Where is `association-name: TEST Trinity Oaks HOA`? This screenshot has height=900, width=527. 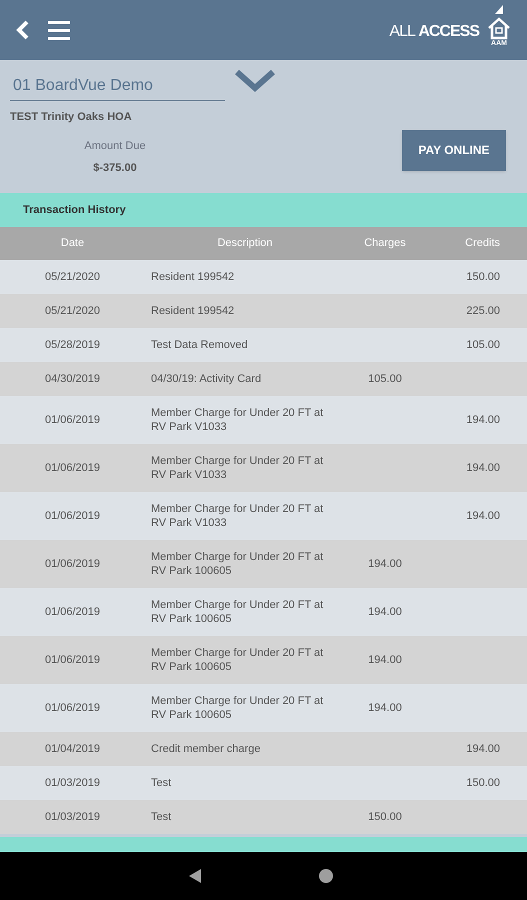 association-name: TEST Trinity Oaks HOA is located at coordinates (71, 117).